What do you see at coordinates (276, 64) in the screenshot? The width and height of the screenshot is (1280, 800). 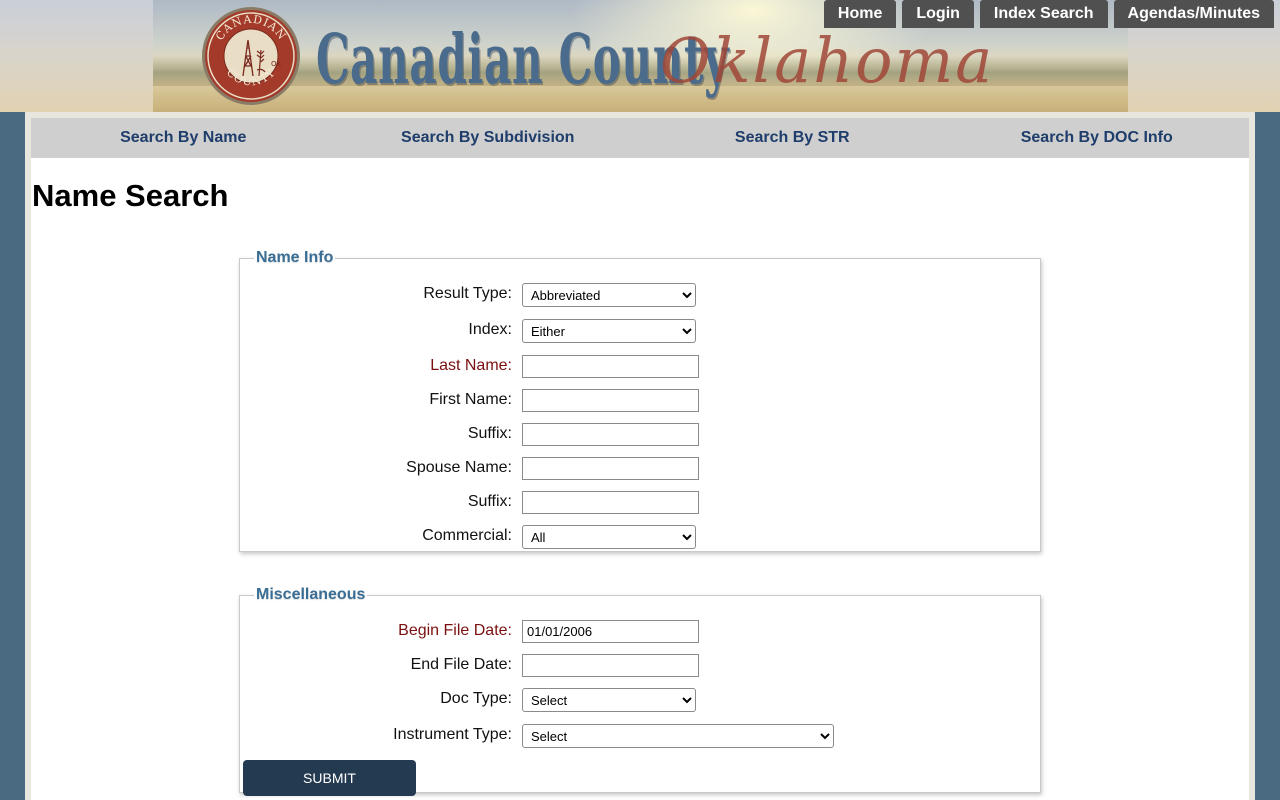 I see `seal-state-text: OK` at bounding box center [276, 64].